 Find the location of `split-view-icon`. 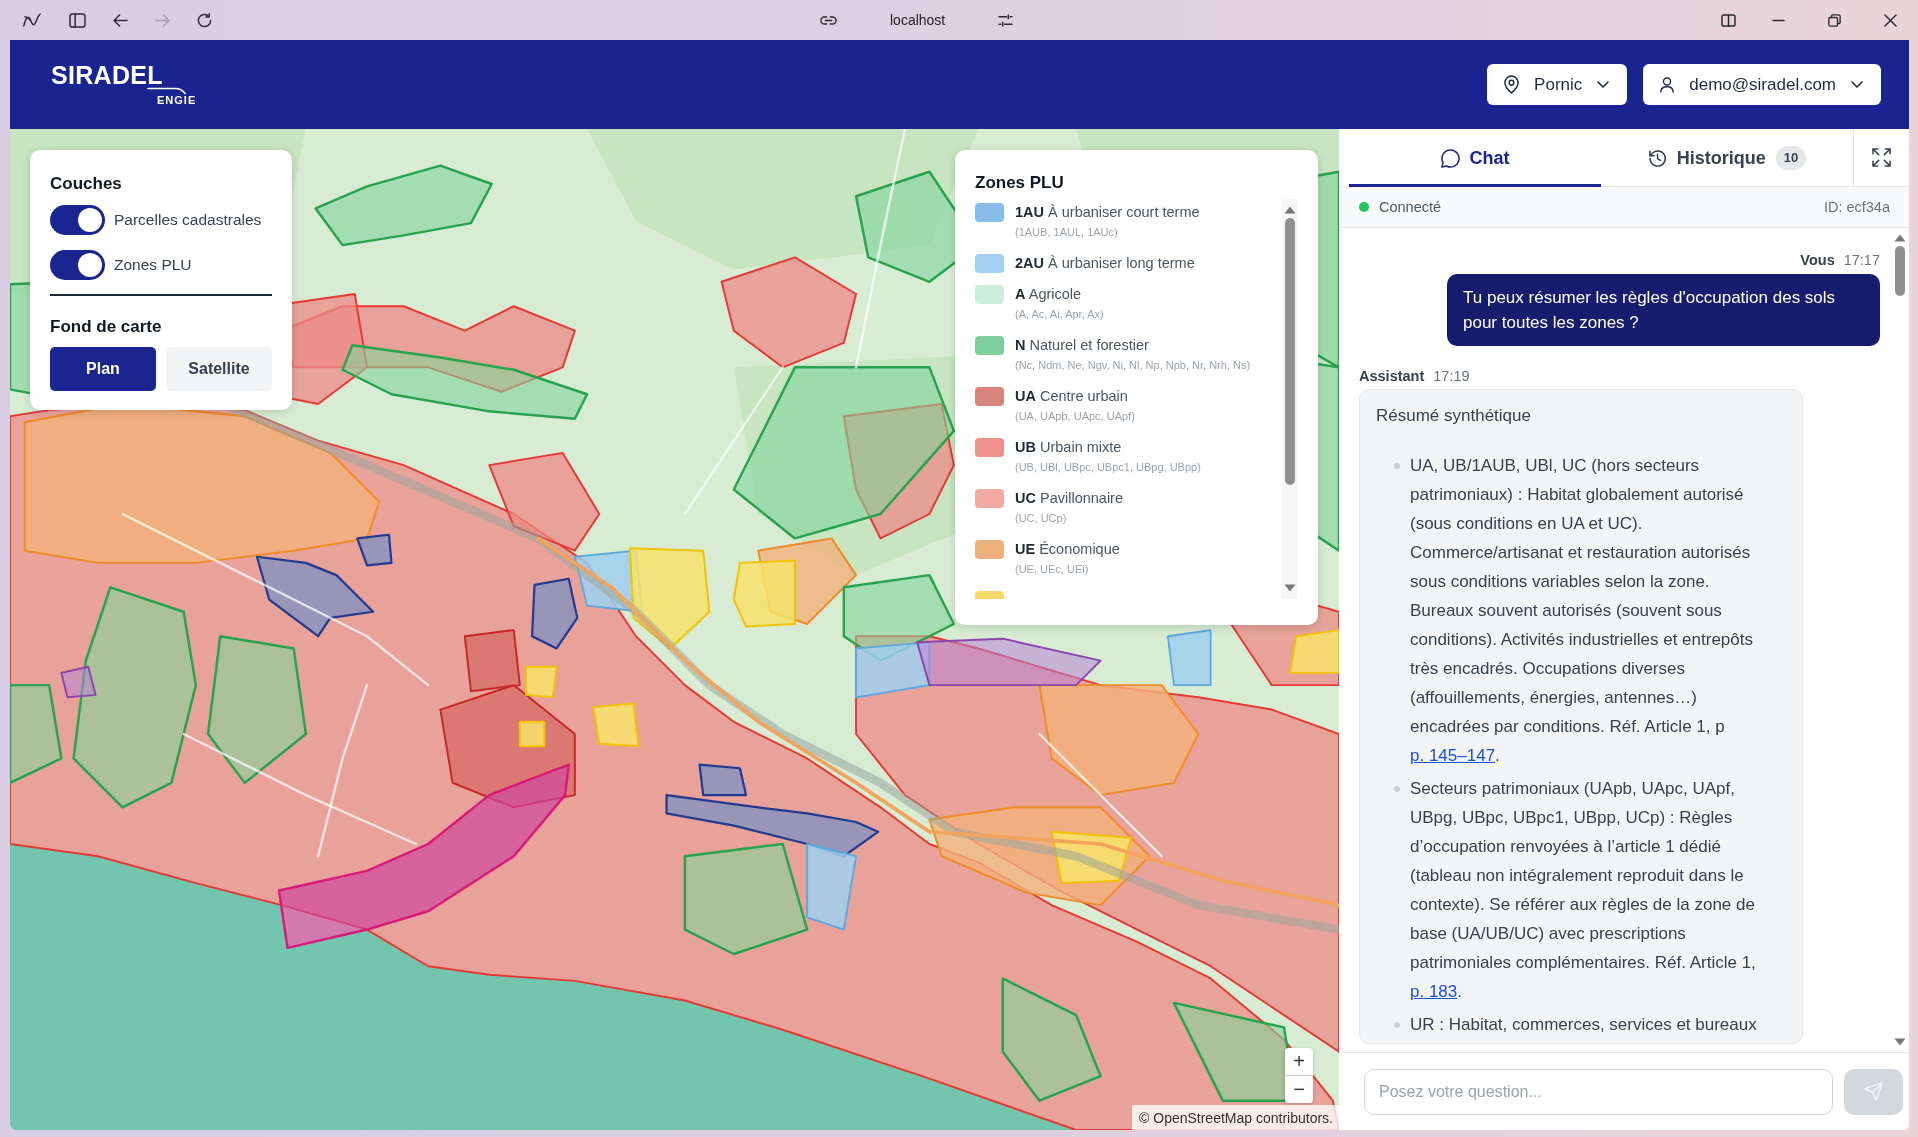

split-view-icon is located at coordinates (1728, 20).